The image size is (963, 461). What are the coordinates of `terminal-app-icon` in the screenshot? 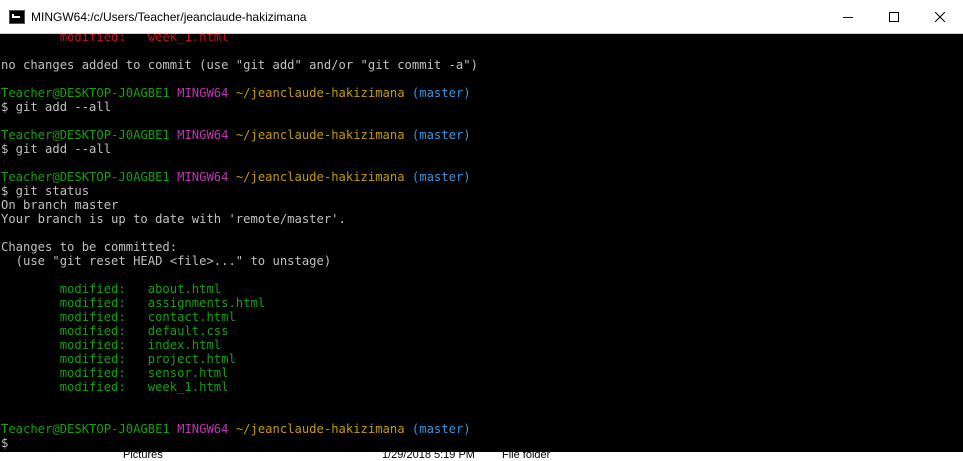 It's located at (17, 16).